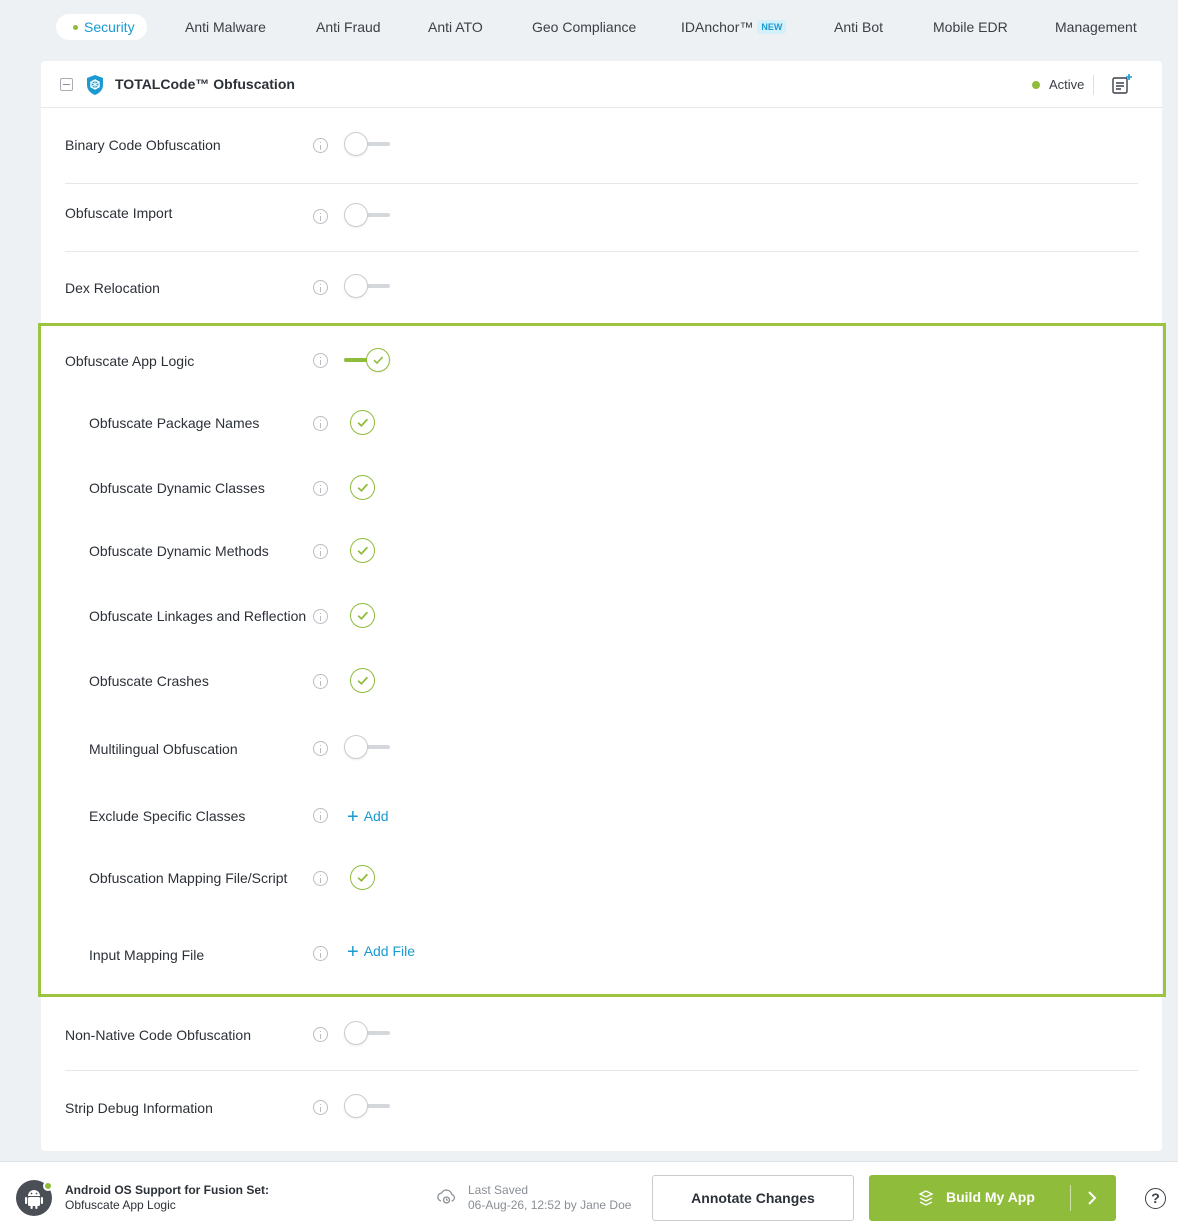 This screenshot has width=1178, height=1228. I want to click on online-dot, so click(48, 1186).